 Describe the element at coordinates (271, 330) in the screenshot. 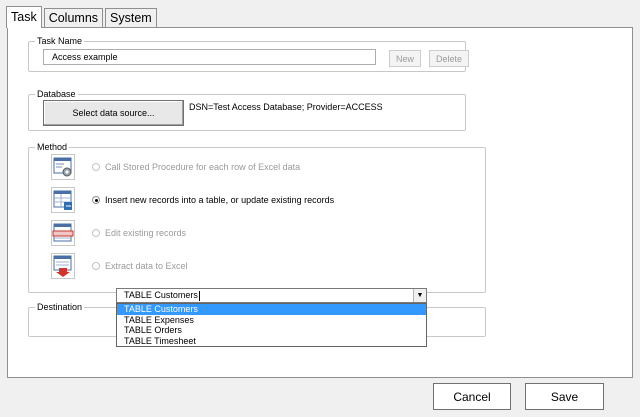

I see `dropdown-option-orders: TABLE Orders` at that location.